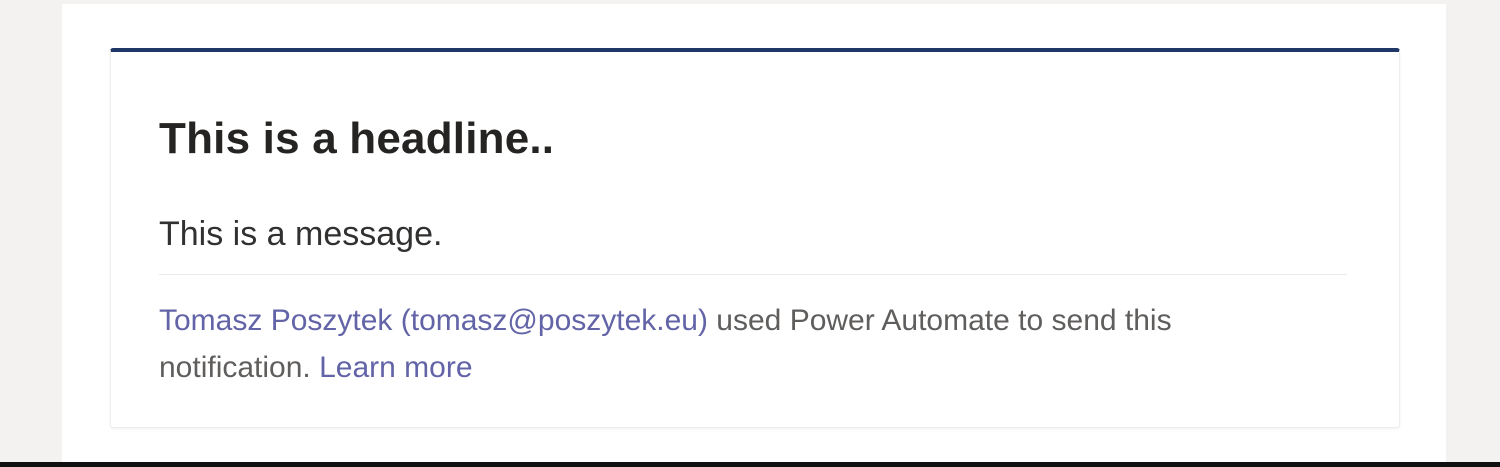 The image size is (1500, 467). I want to click on card-message: This is a message., so click(301, 234).